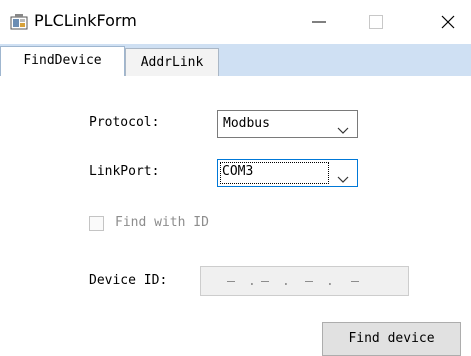  What do you see at coordinates (238, 171) in the screenshot?
I see `linkport-value: COM3` at bounding box center [238, 171].